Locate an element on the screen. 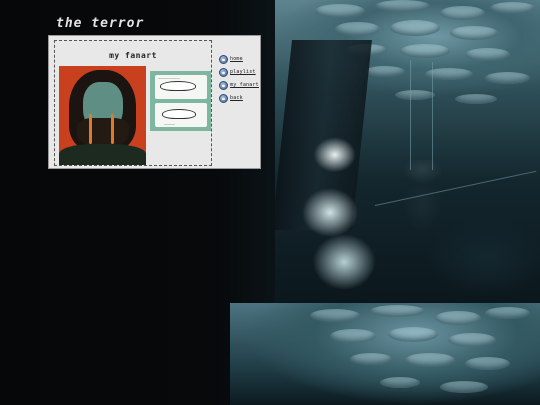  background-ice-chunk is located at coordinates (339, 212).